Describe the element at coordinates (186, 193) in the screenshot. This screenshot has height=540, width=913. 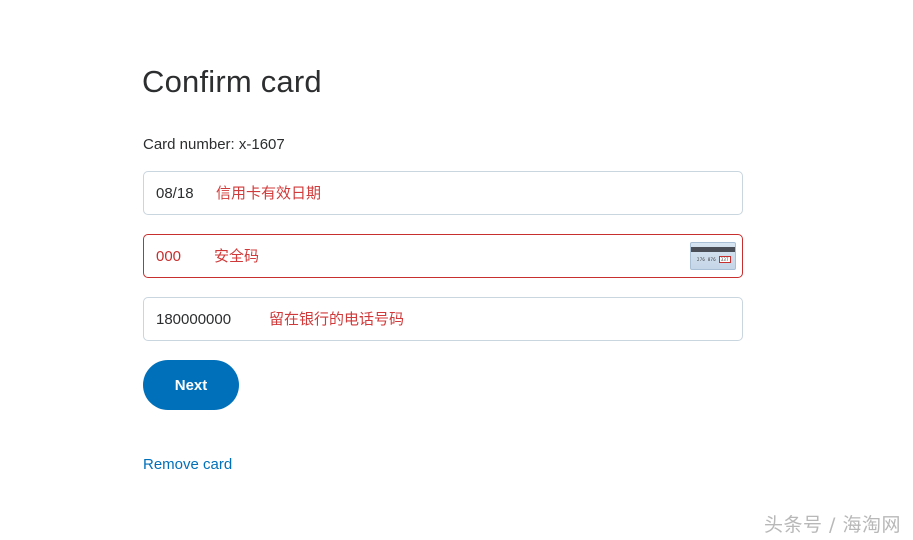
I see `expiry-date-input` at that location.